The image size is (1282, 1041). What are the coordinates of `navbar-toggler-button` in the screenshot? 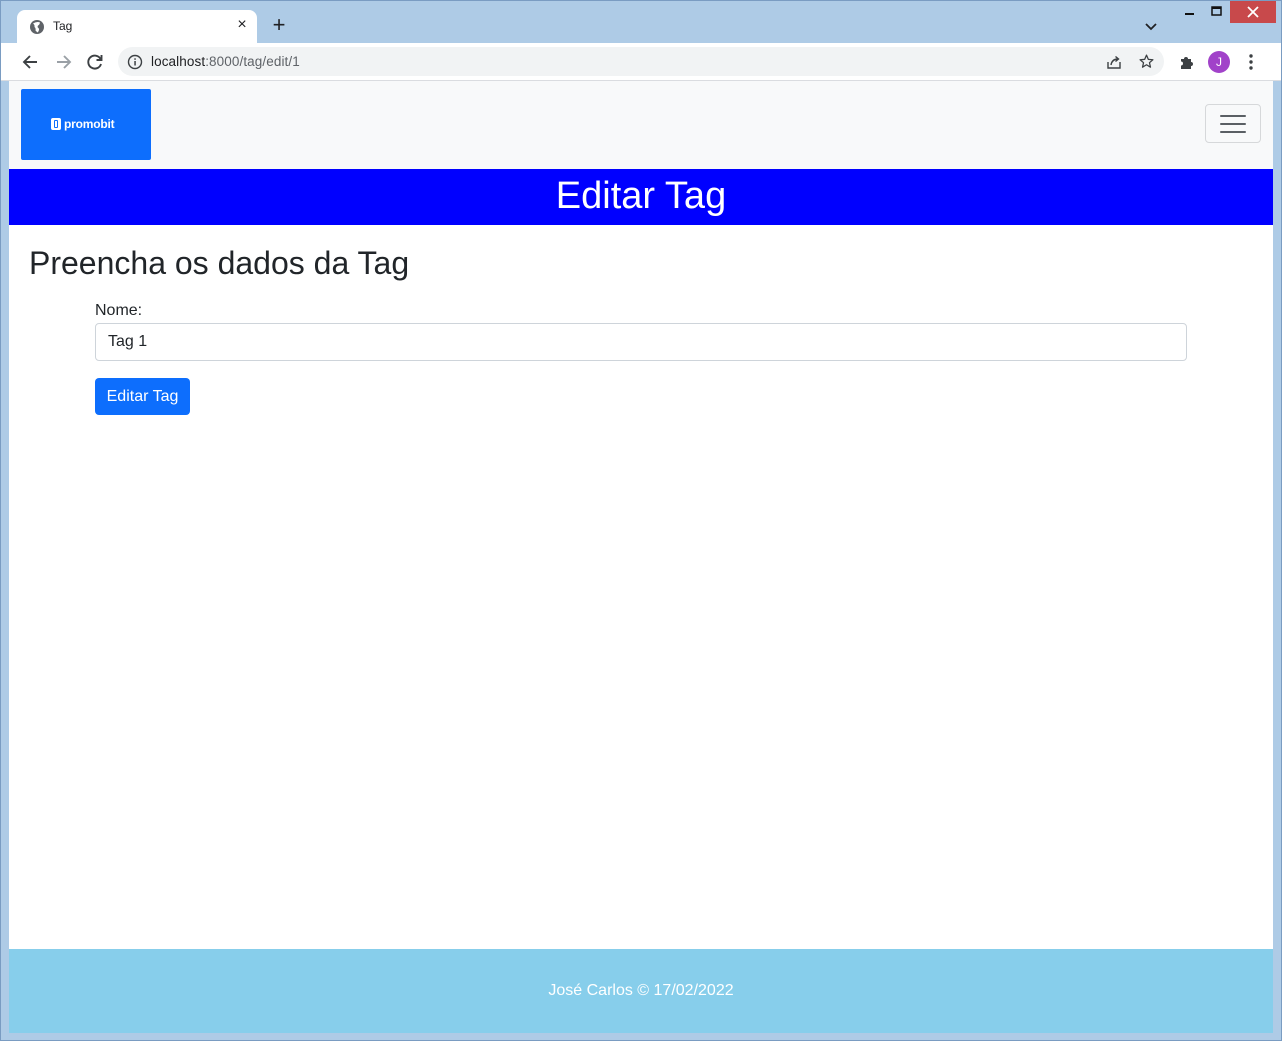 It's located at (1233, 123).